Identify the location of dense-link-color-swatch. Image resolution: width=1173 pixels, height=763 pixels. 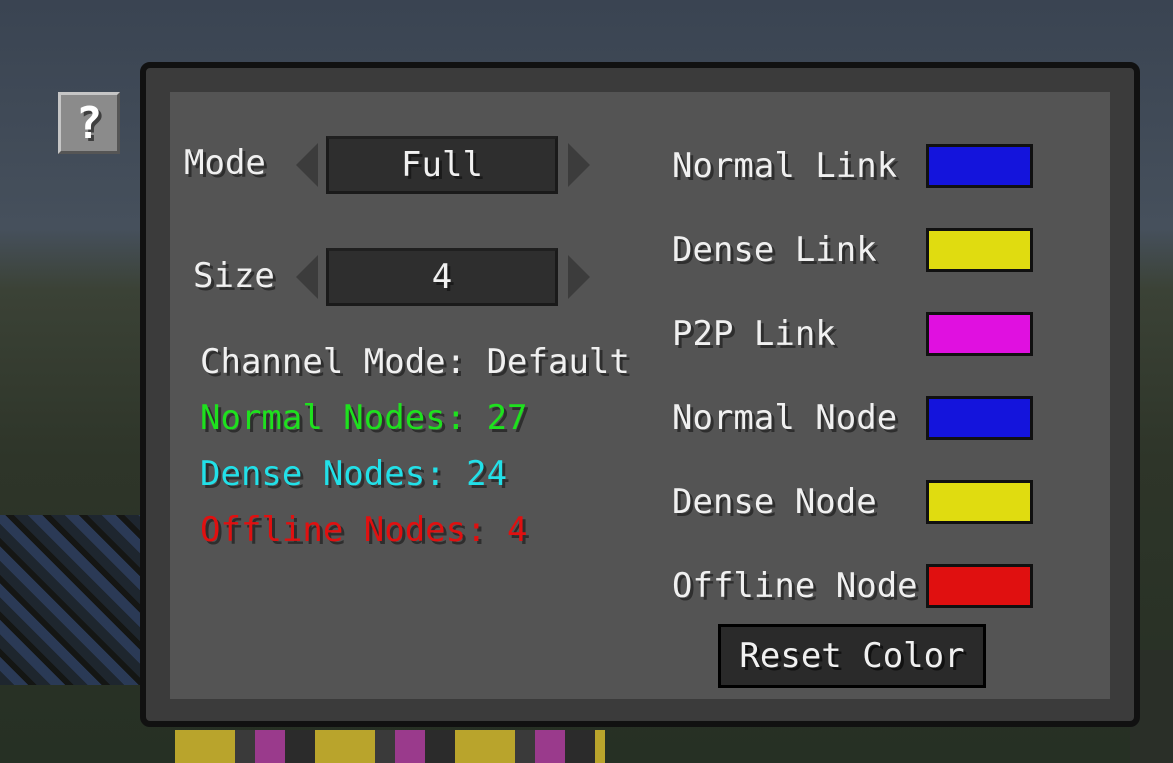
(979, 250).